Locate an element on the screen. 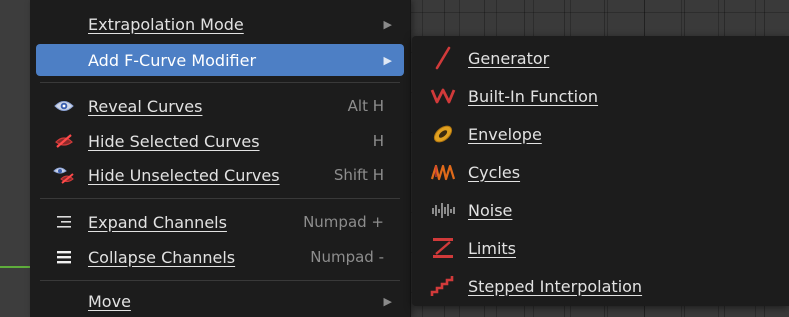 This screenshot has height=317, width=789. eye-hidden-unselected-icon is located at coordinates (64, 175).